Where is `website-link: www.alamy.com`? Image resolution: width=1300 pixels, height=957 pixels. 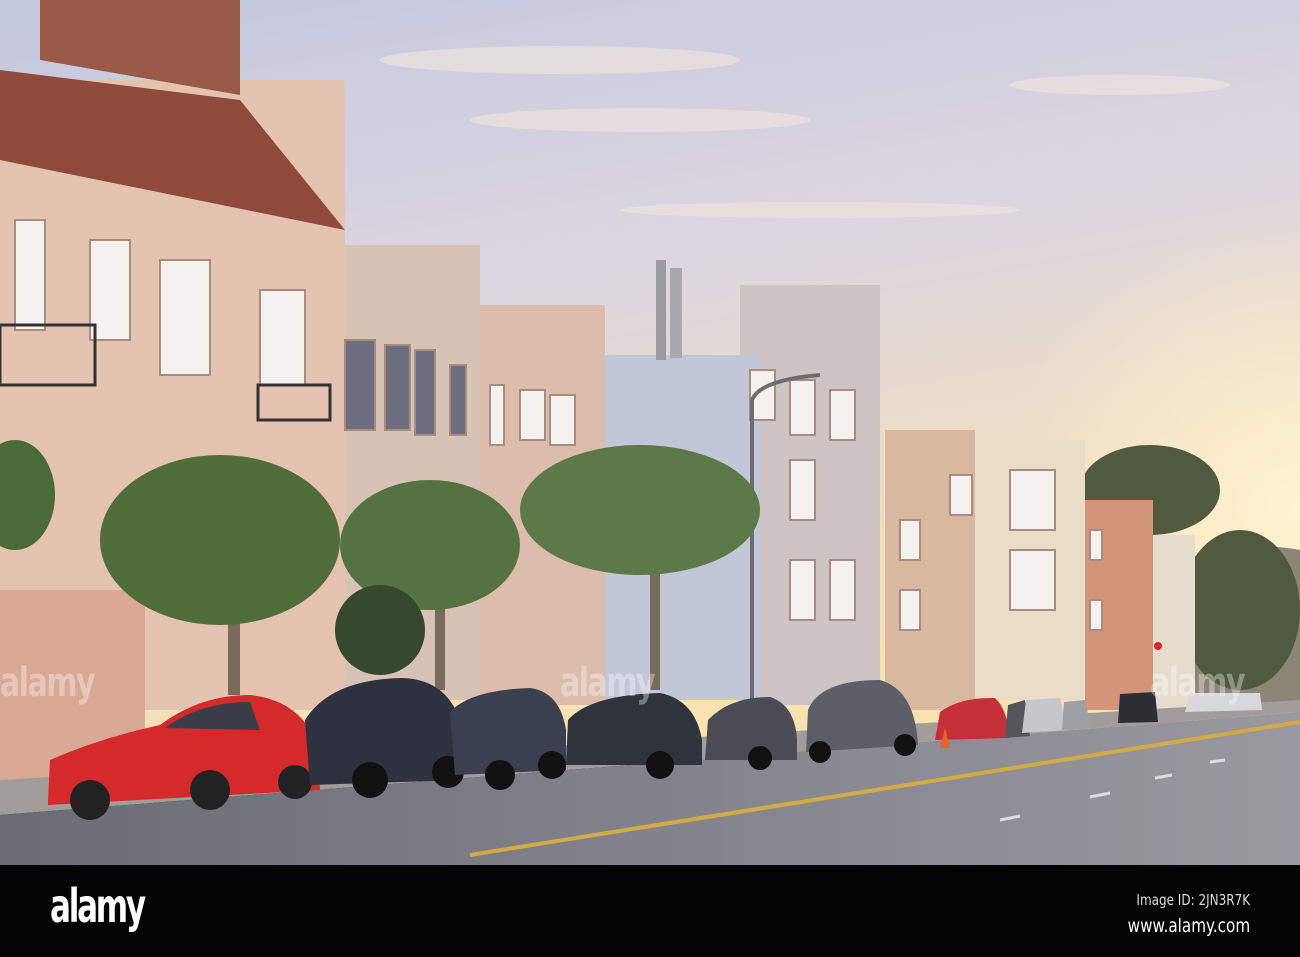
website-link: www.alamy.com is located at coordinates (1188, 926).